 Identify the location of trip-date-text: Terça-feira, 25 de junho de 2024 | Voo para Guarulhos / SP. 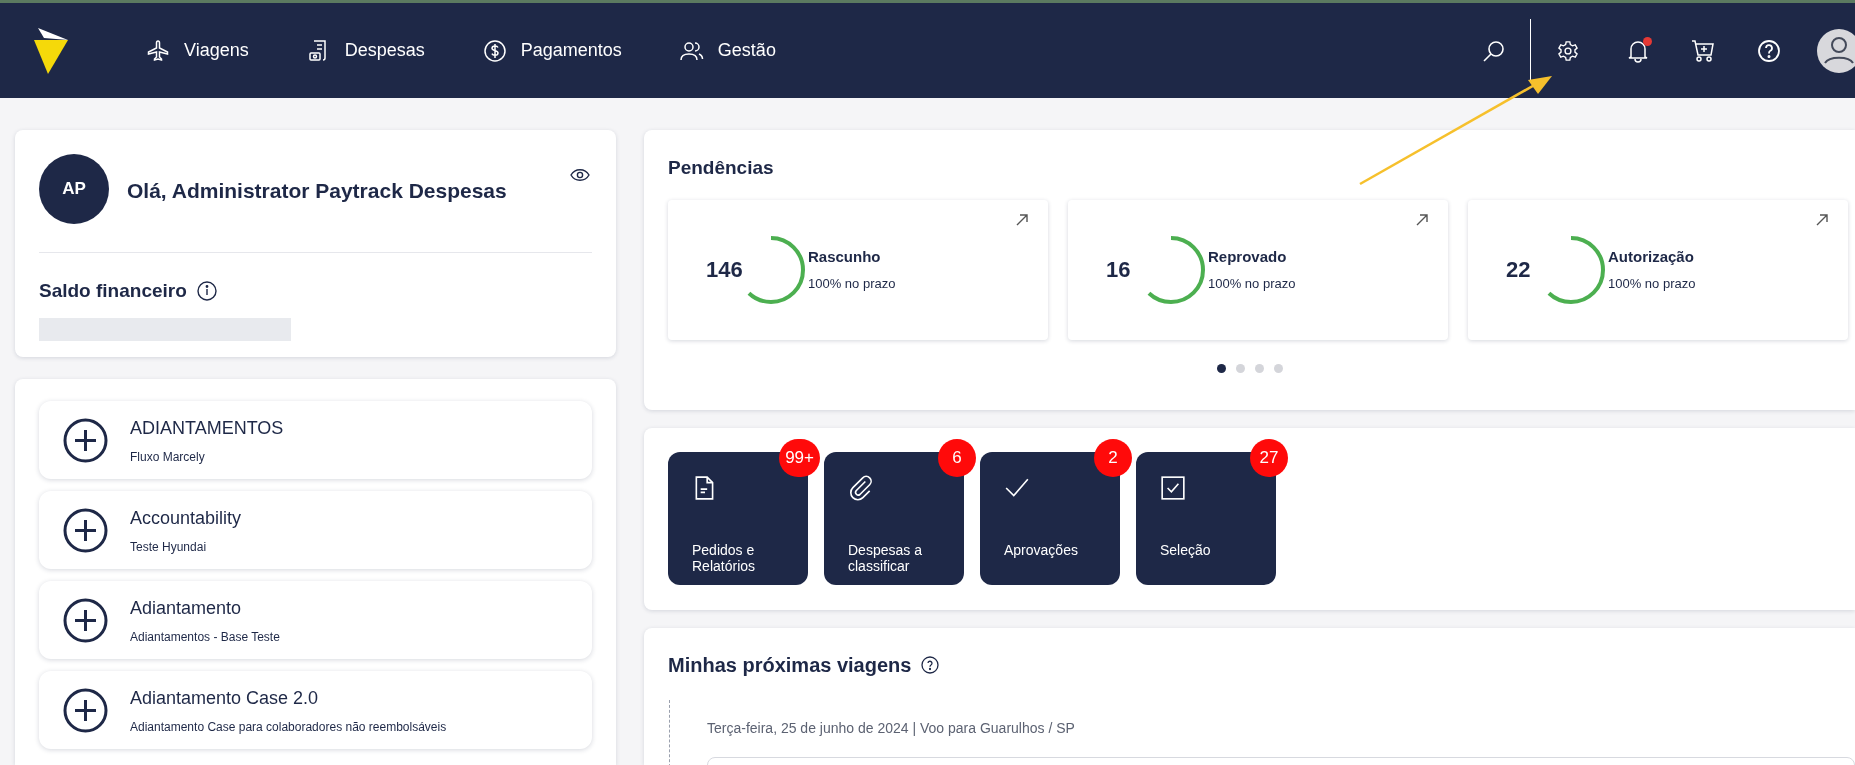
(891, 728).